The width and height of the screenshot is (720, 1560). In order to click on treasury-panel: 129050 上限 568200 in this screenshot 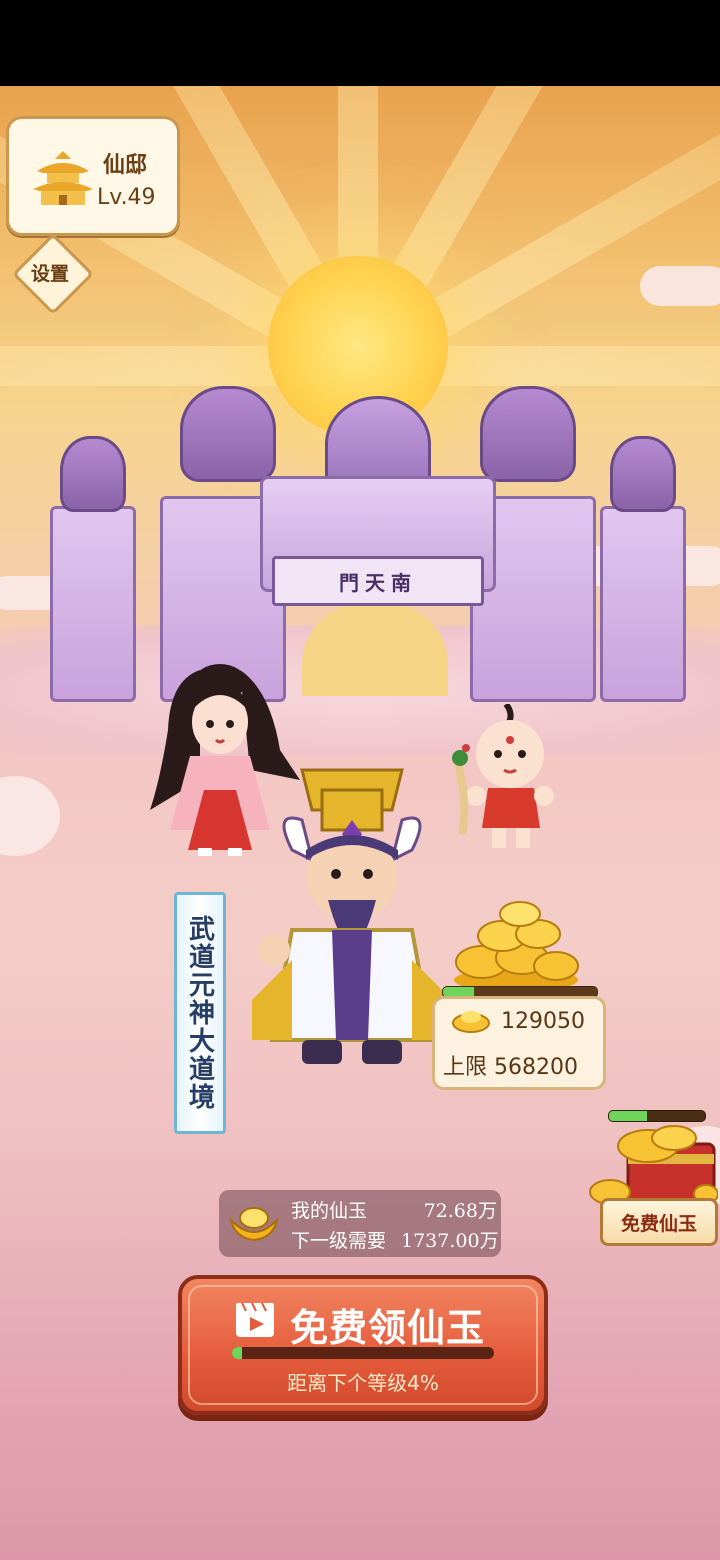, I will do `click(519, 1043)`.